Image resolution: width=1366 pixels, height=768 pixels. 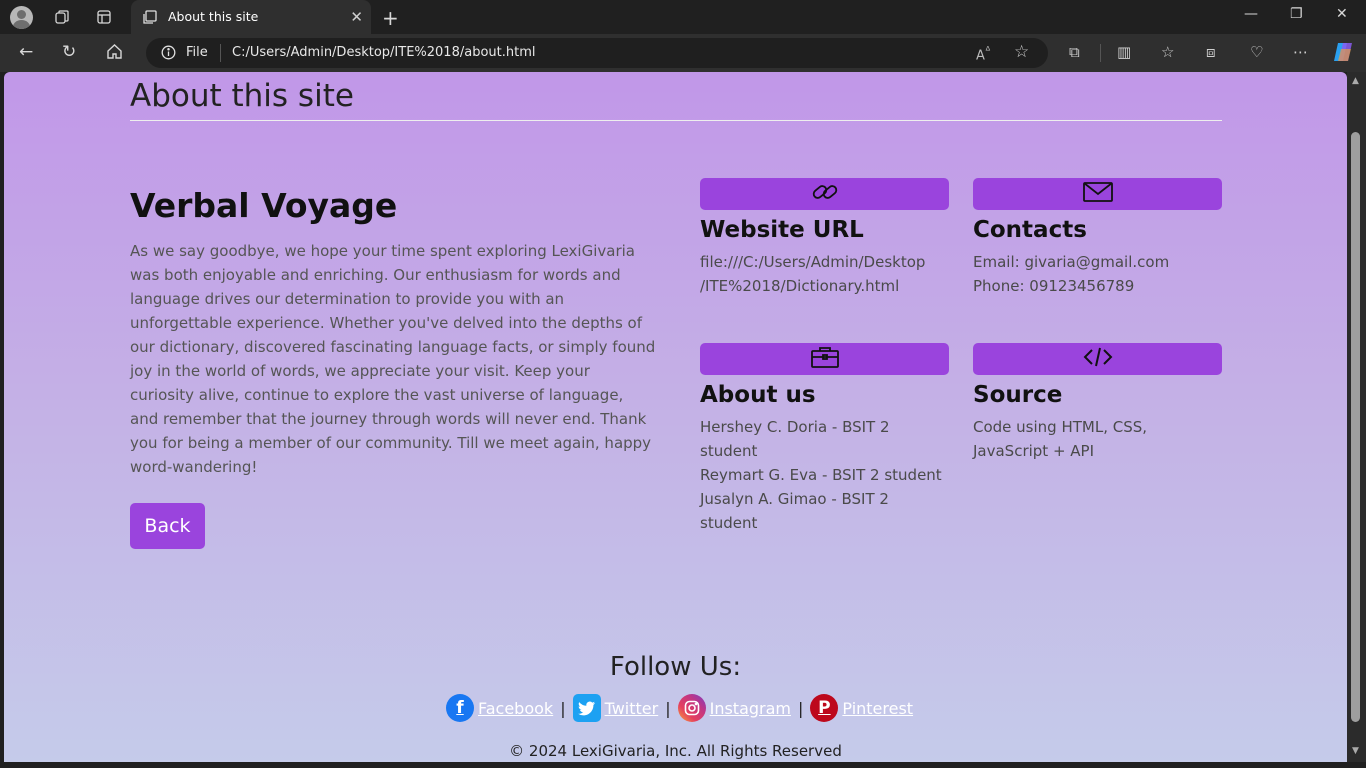 What do you see at coordinates (878, 708) in the screenshot?
I see `pinterest-label: Pinterest` at bounding box center [878, 708].